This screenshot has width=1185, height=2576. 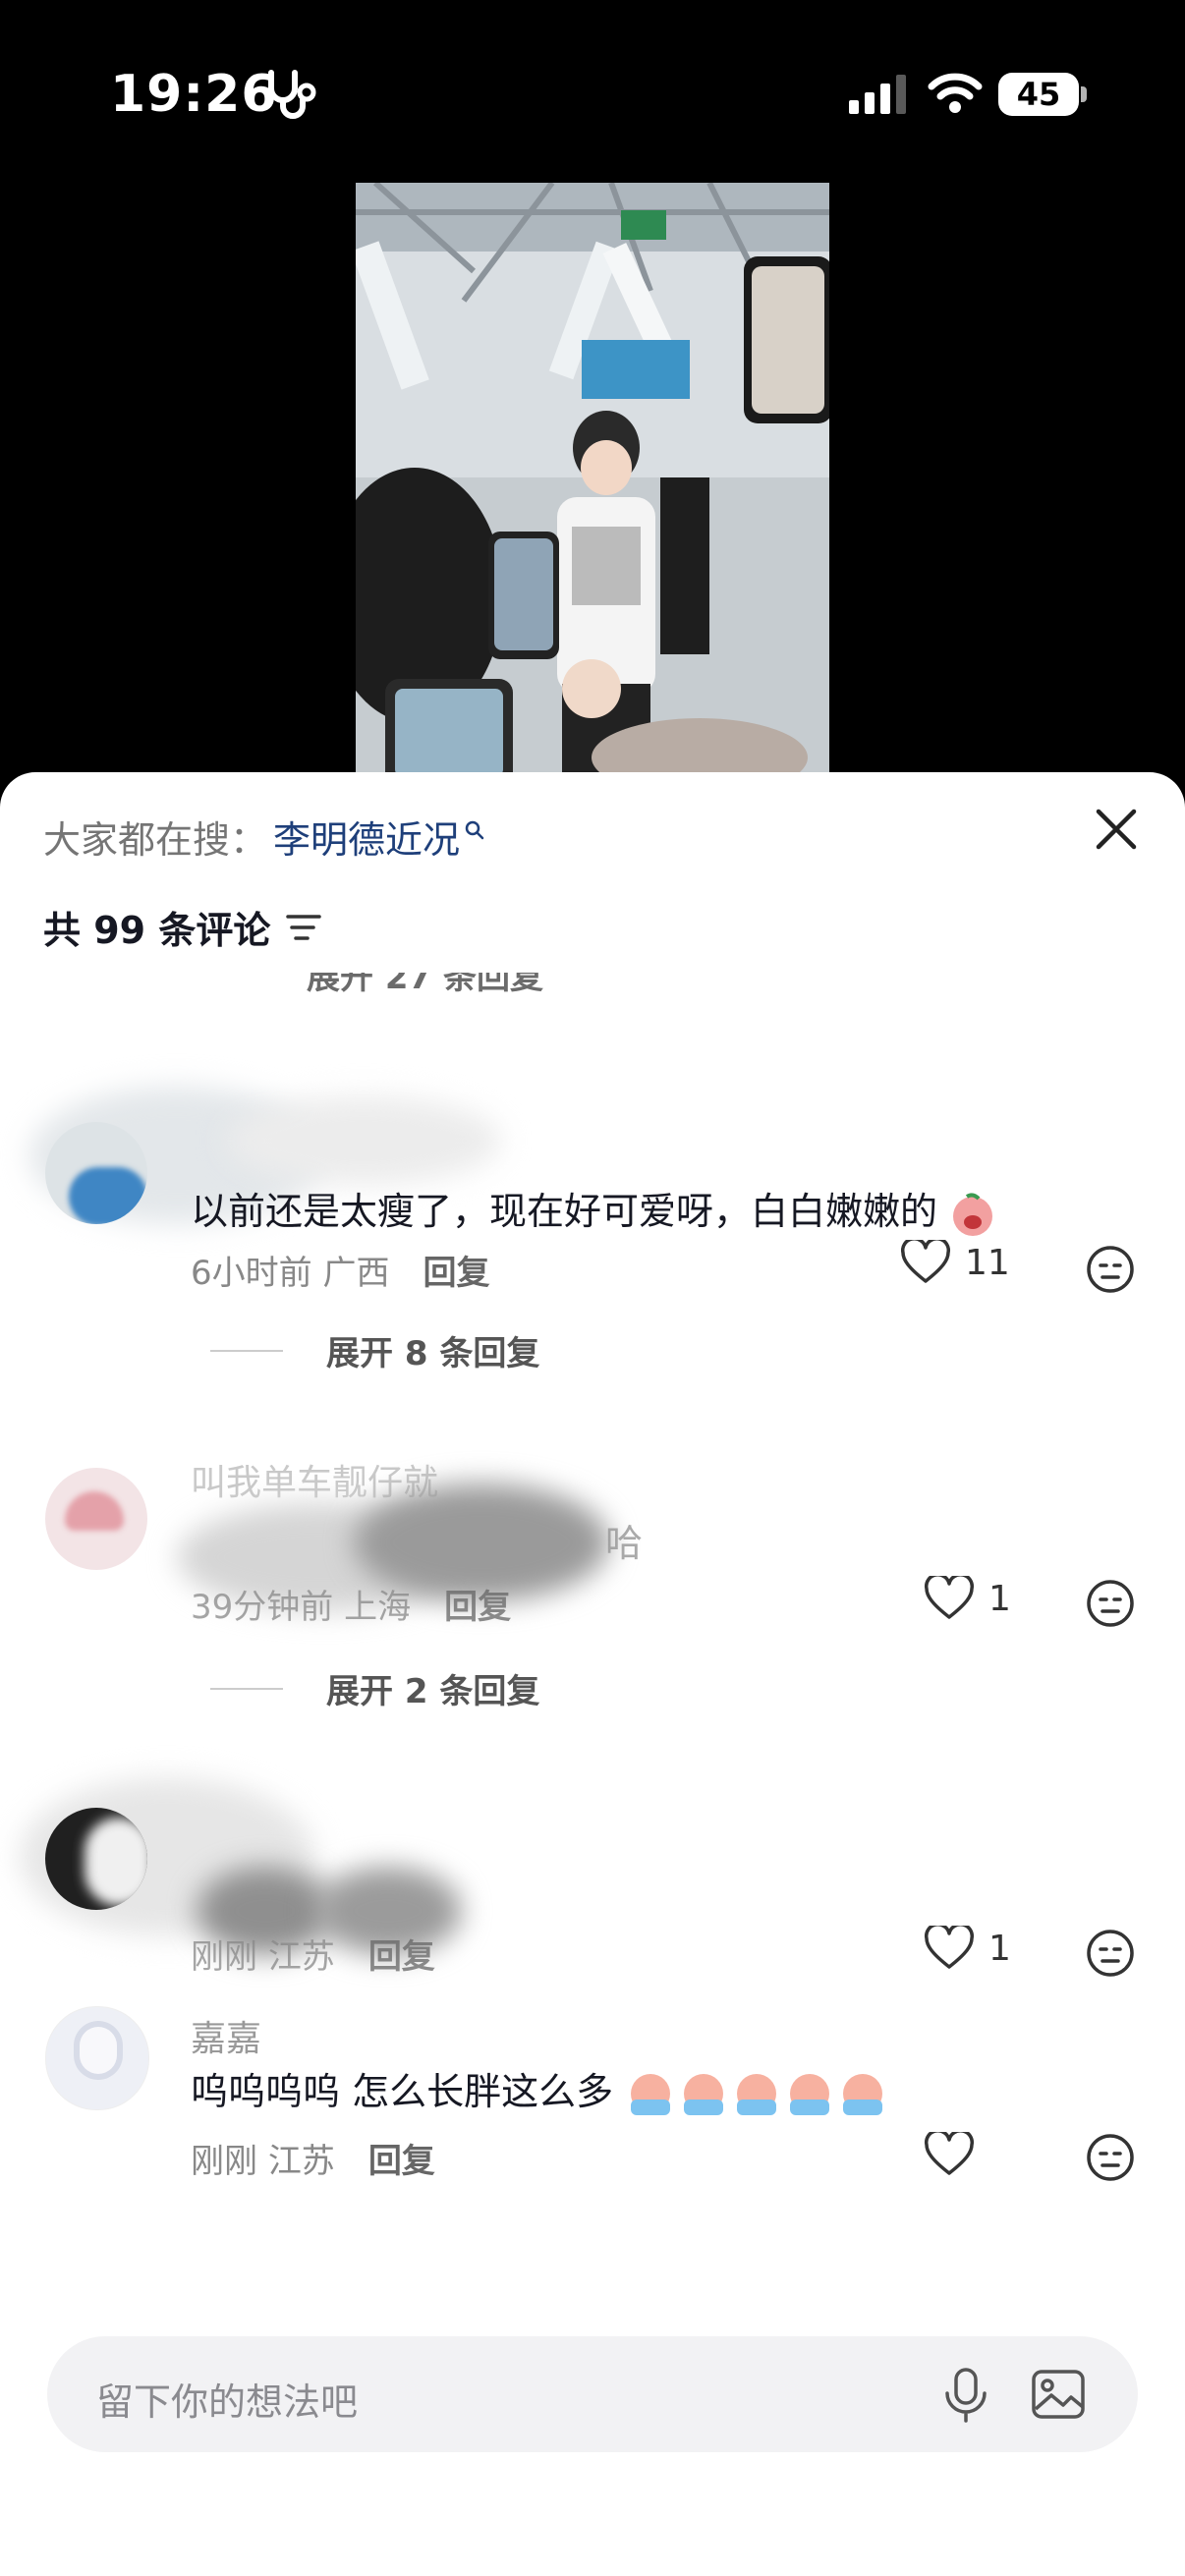 I want to click on like-button, so click(x=950, y=2154).